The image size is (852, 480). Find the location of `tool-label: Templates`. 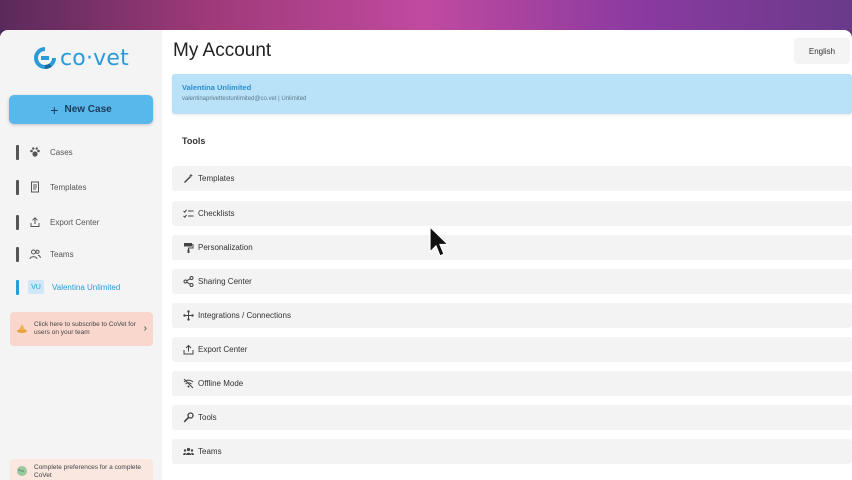

tool-label: Templates is located at coordinates (216, 178).